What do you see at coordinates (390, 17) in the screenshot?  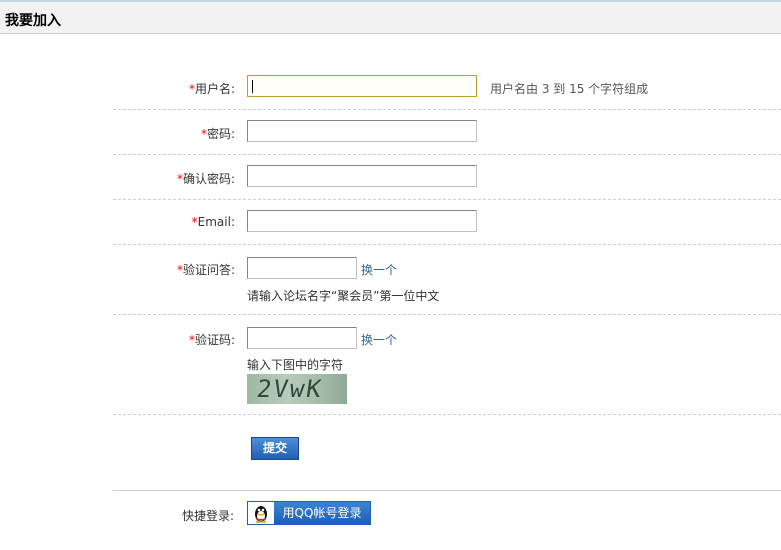 I see `page-header: 我要加入` at bounding box center [390, 17].